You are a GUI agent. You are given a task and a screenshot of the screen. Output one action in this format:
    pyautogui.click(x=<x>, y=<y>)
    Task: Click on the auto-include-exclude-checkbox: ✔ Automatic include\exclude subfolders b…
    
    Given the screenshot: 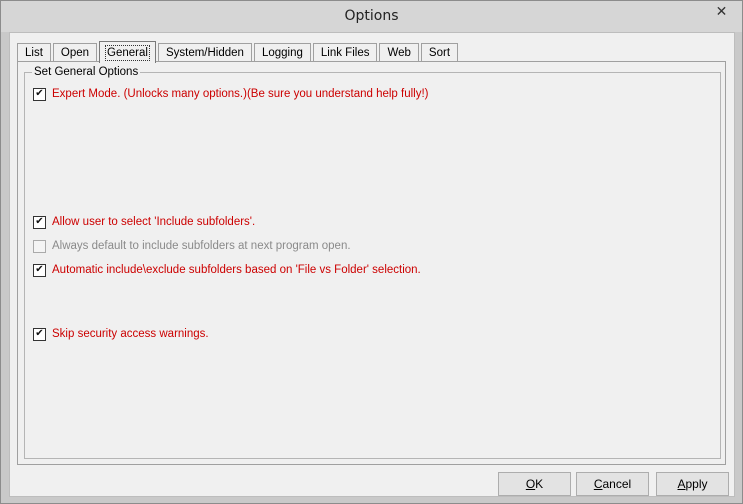 What is the action you would take?
    pyautogui.click(x=227, y=270)
    